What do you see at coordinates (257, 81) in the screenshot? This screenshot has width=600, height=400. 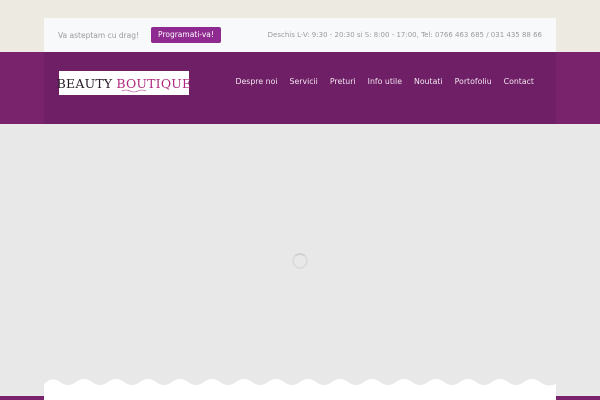 I see `nav-item-despre-noi: Despre noi` at bounding box center [257, 81].